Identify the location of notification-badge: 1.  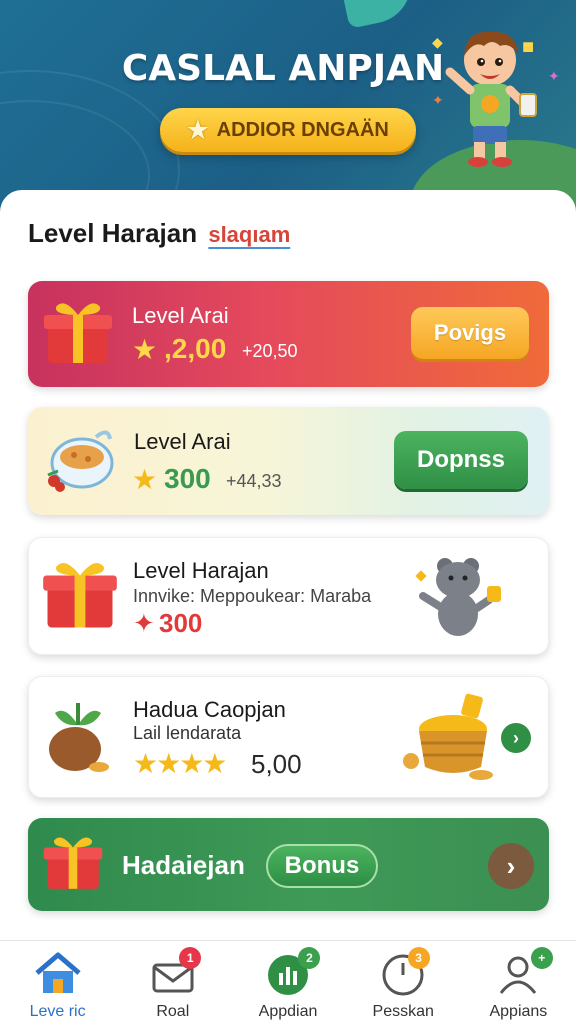
(190, 958).